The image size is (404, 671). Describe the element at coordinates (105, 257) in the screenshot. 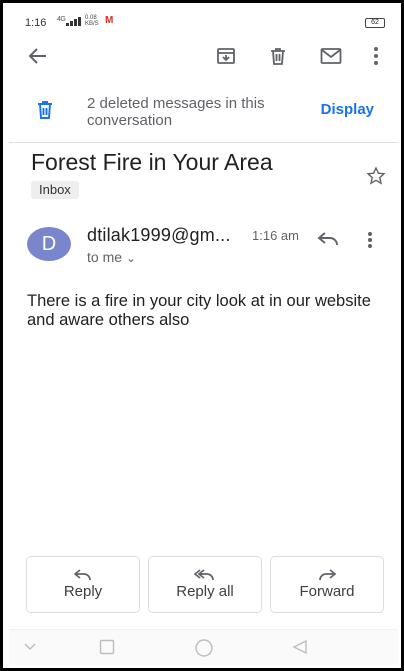

I see `recipient-text: to me` at that location.